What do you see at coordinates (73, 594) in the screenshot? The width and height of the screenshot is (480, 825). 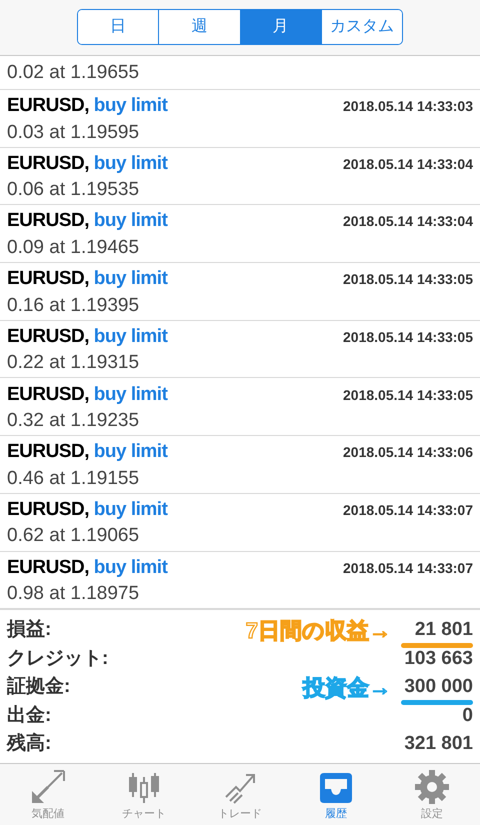 I see `order-volume: 0.98 at 1.18975` at bounding box center [73, 594].